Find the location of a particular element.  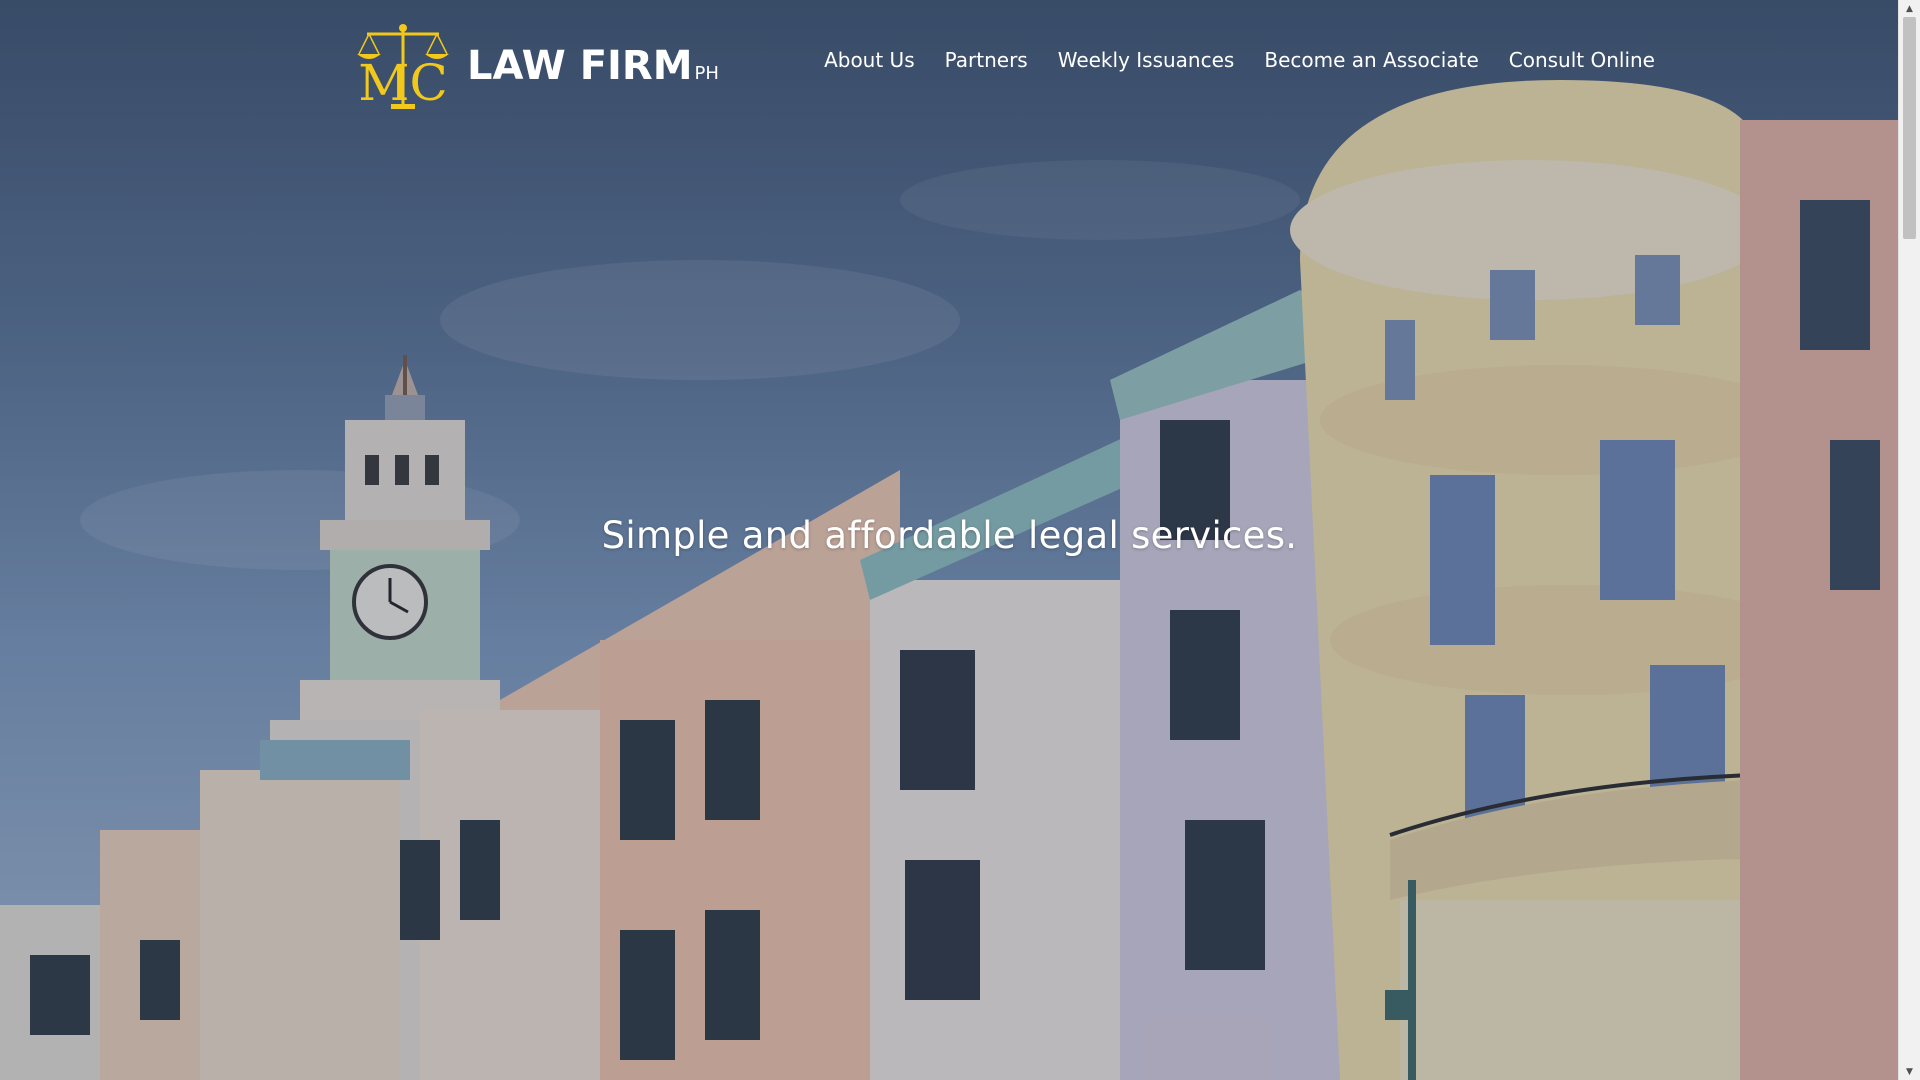

nav-consult-online: Consult Online is located at coordinates (1582, 60).